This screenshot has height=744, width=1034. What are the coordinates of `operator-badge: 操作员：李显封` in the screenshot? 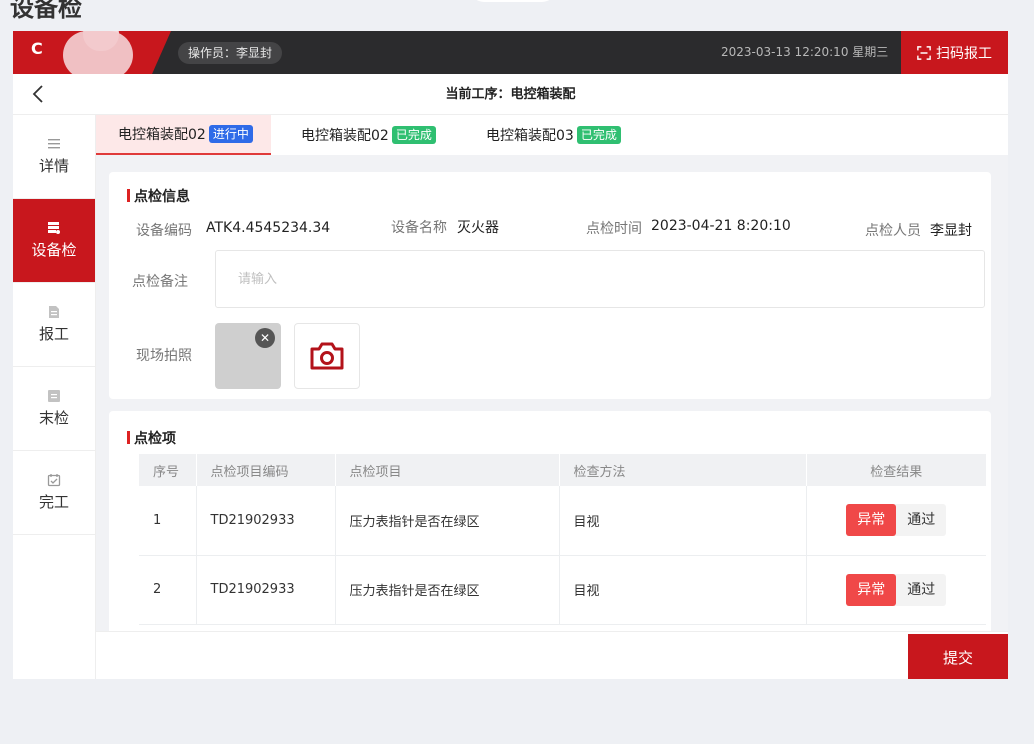 It's located at (230, 53).